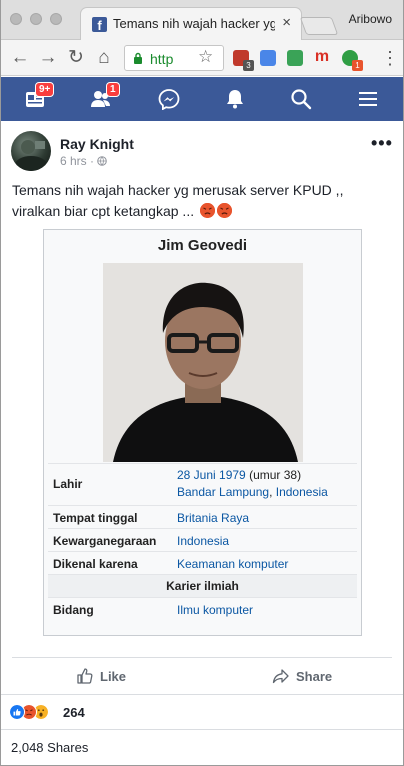  Describe the element at coordinates (202, 99) in the screenshot. I see `facebook-nav-bar: 9+ 1` at that location.